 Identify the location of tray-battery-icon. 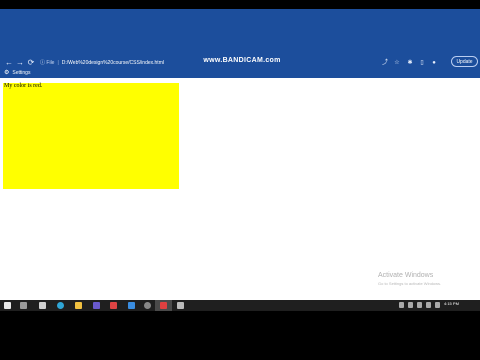
(428, 305).